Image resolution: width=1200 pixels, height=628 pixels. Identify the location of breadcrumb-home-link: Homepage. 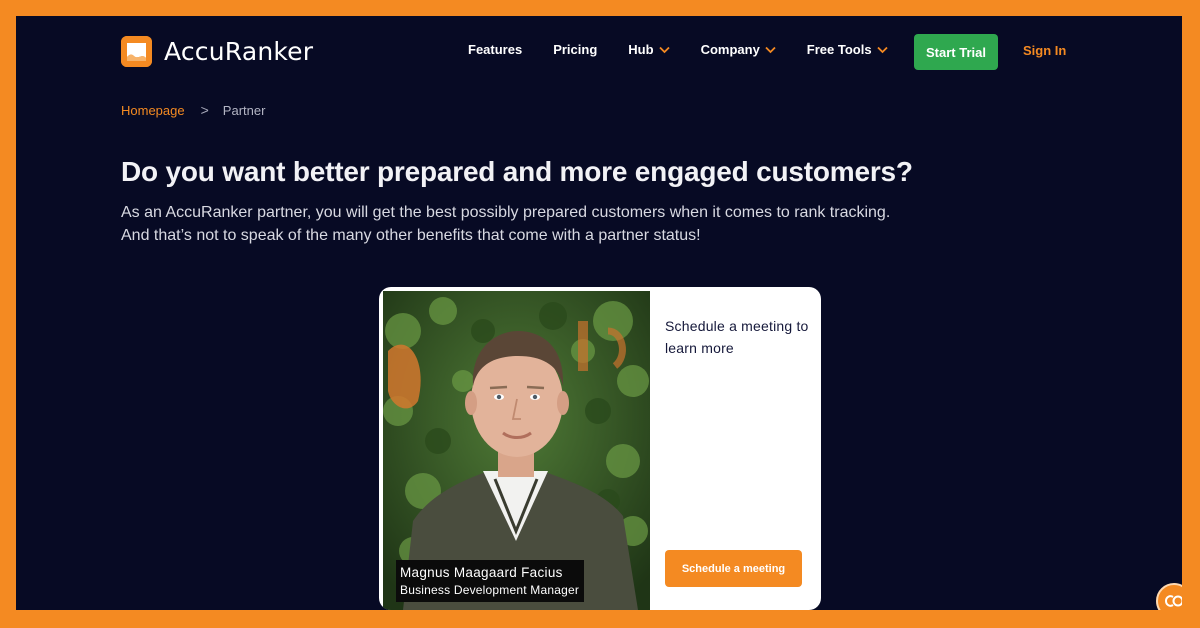
(153, 110).